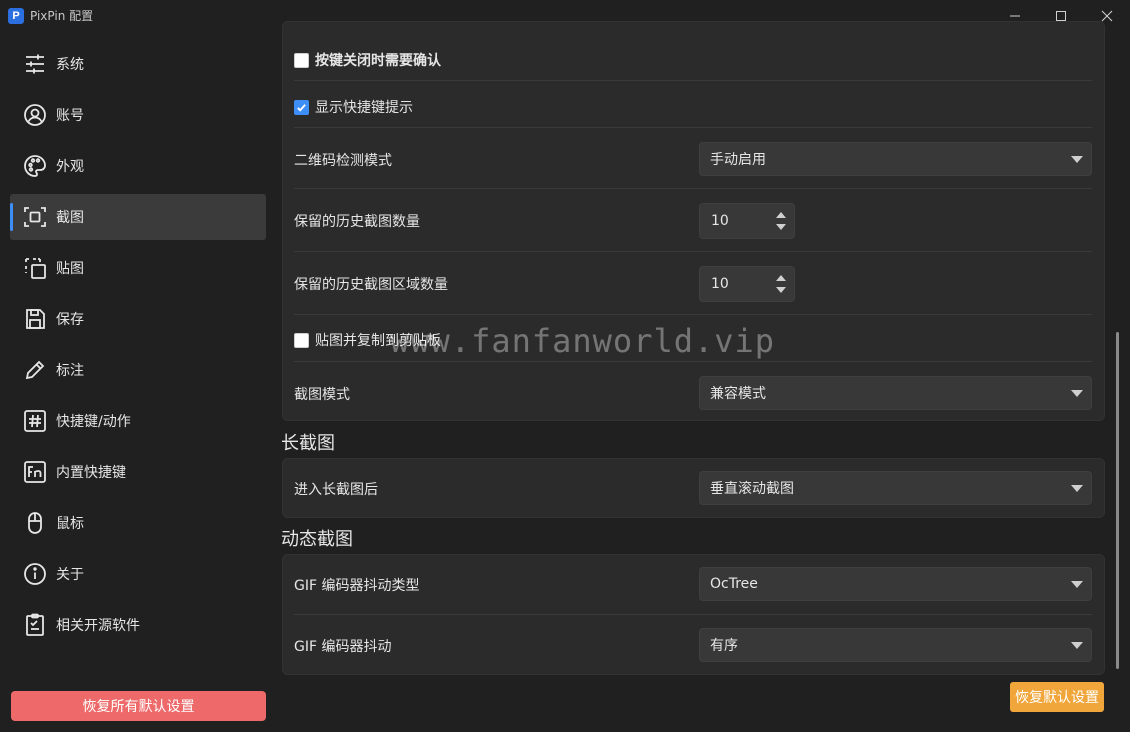 The height and width of the screenshot is (732, 1130). What do you see at coordinates (70, 269) in the screenshot?
I see `sidebar-item-label: 贴图` at bounding box center [70, 269].